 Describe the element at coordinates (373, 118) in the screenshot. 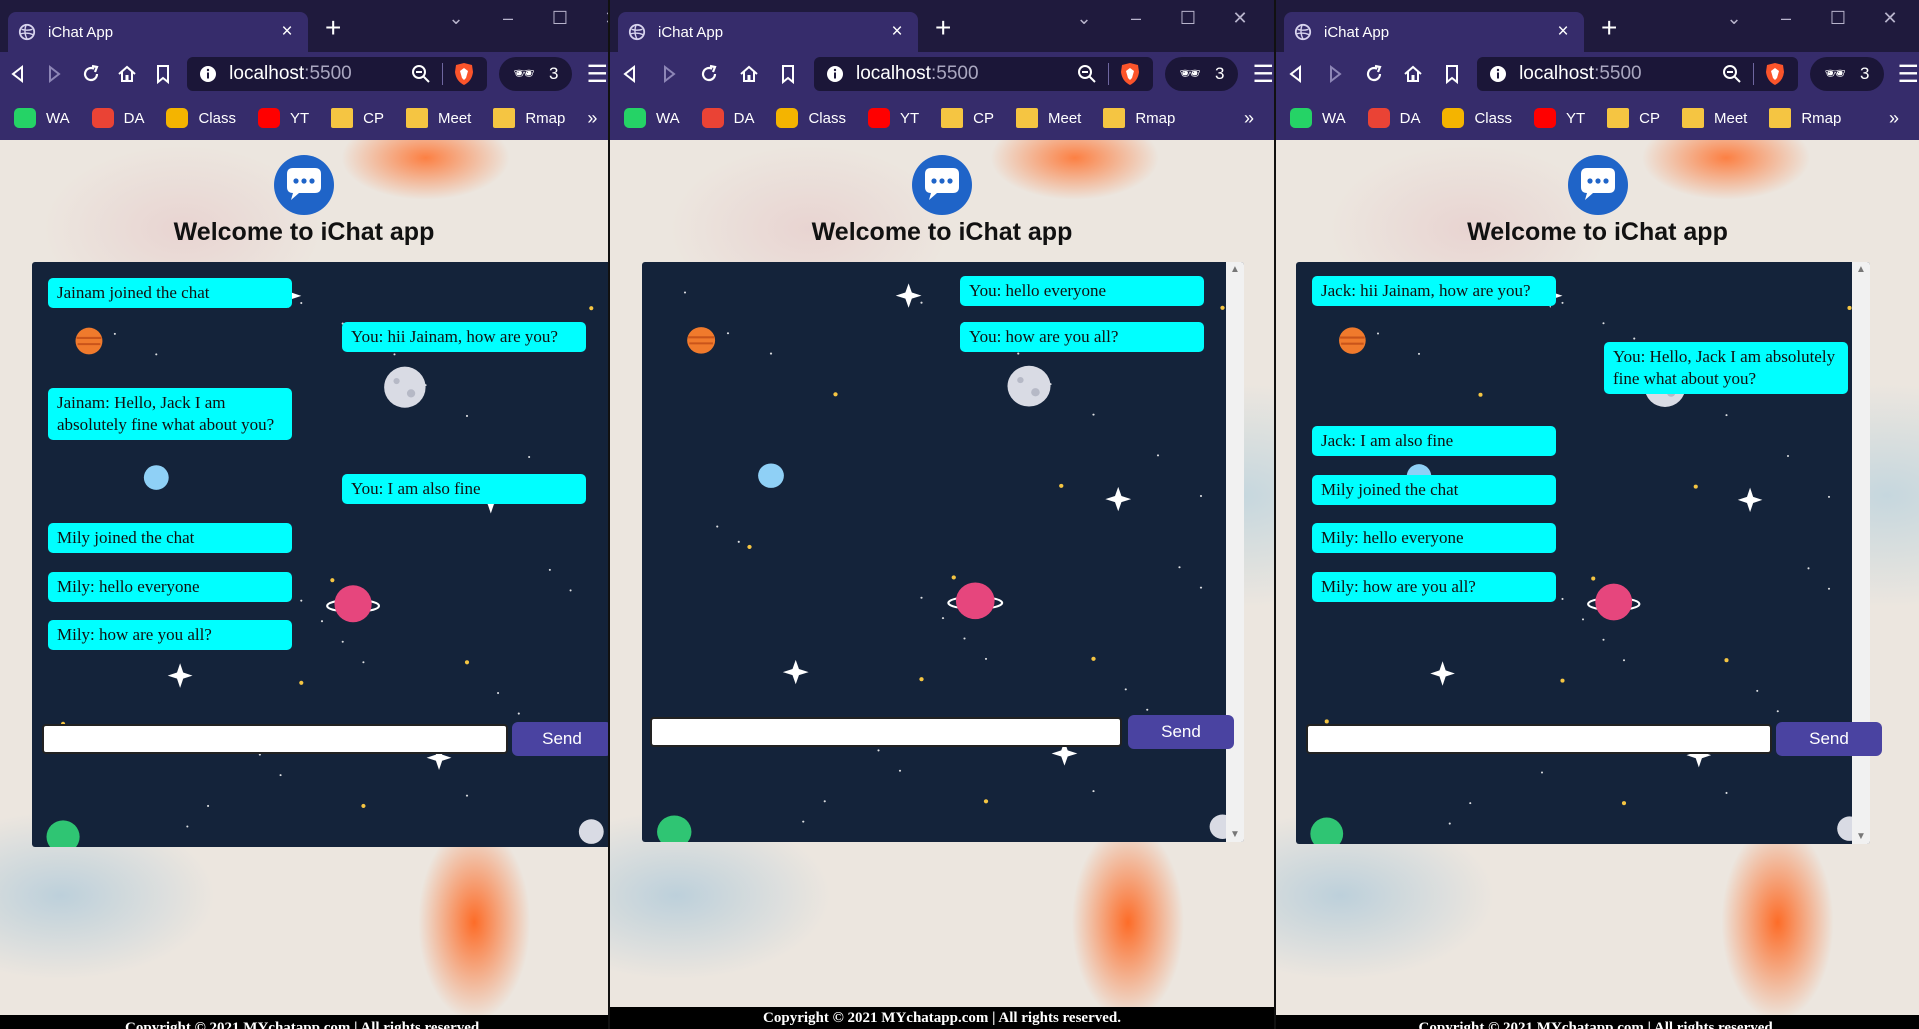

I see `bookmark-label: CP` at that location.